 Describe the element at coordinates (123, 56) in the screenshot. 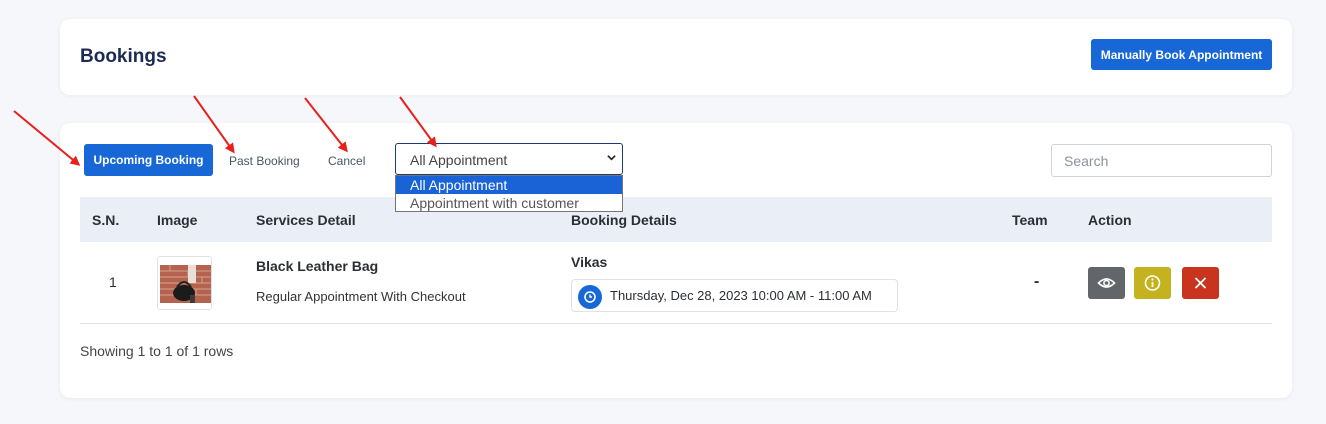

I see `page-title: Bookings` at that location.